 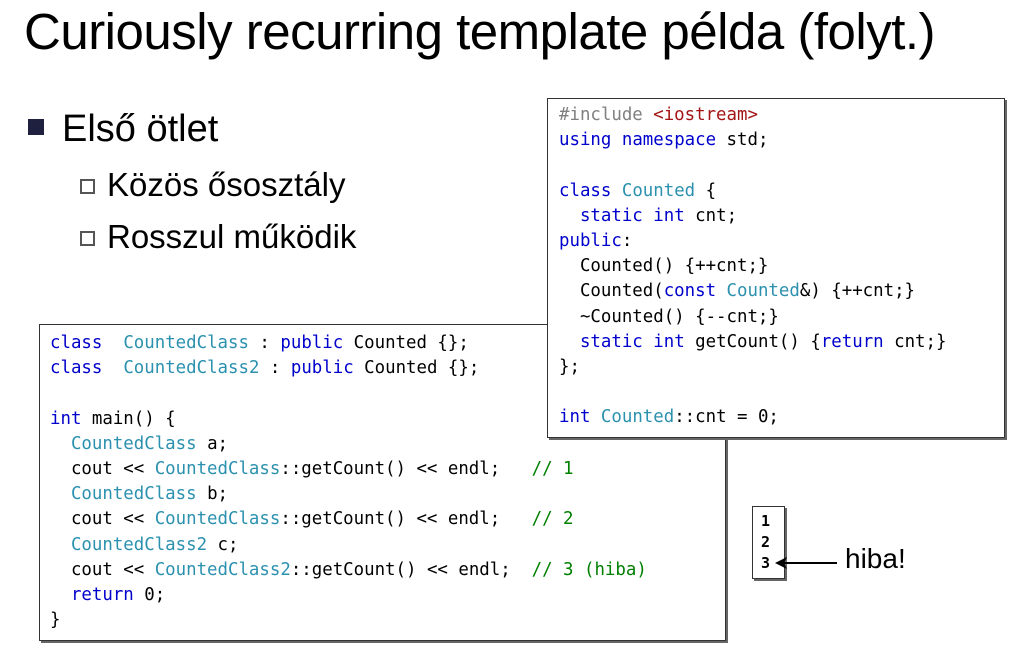 What do you see at coordinates (875, 558) in the screenshot?
I see `error-label: hiba!` at bounding box center [875, 558].